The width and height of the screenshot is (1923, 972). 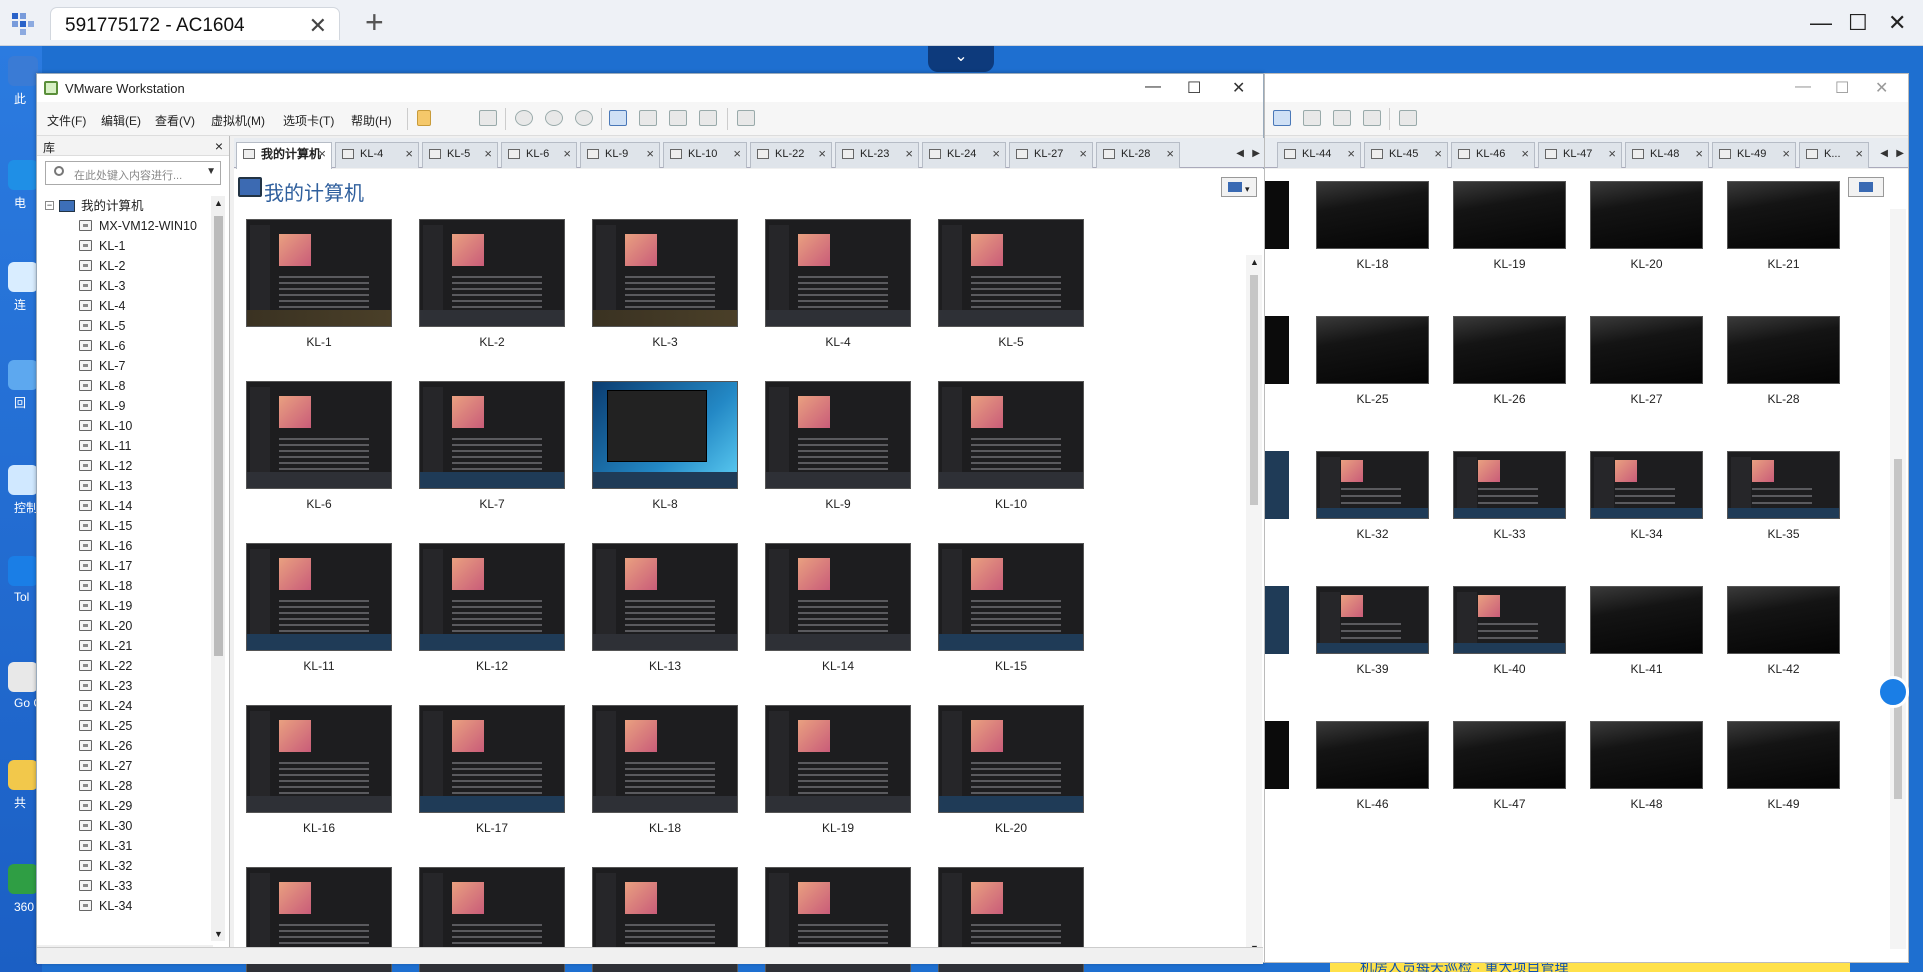 I want to click on tree-item-vm: KL-8, so click(x=127, y=386).